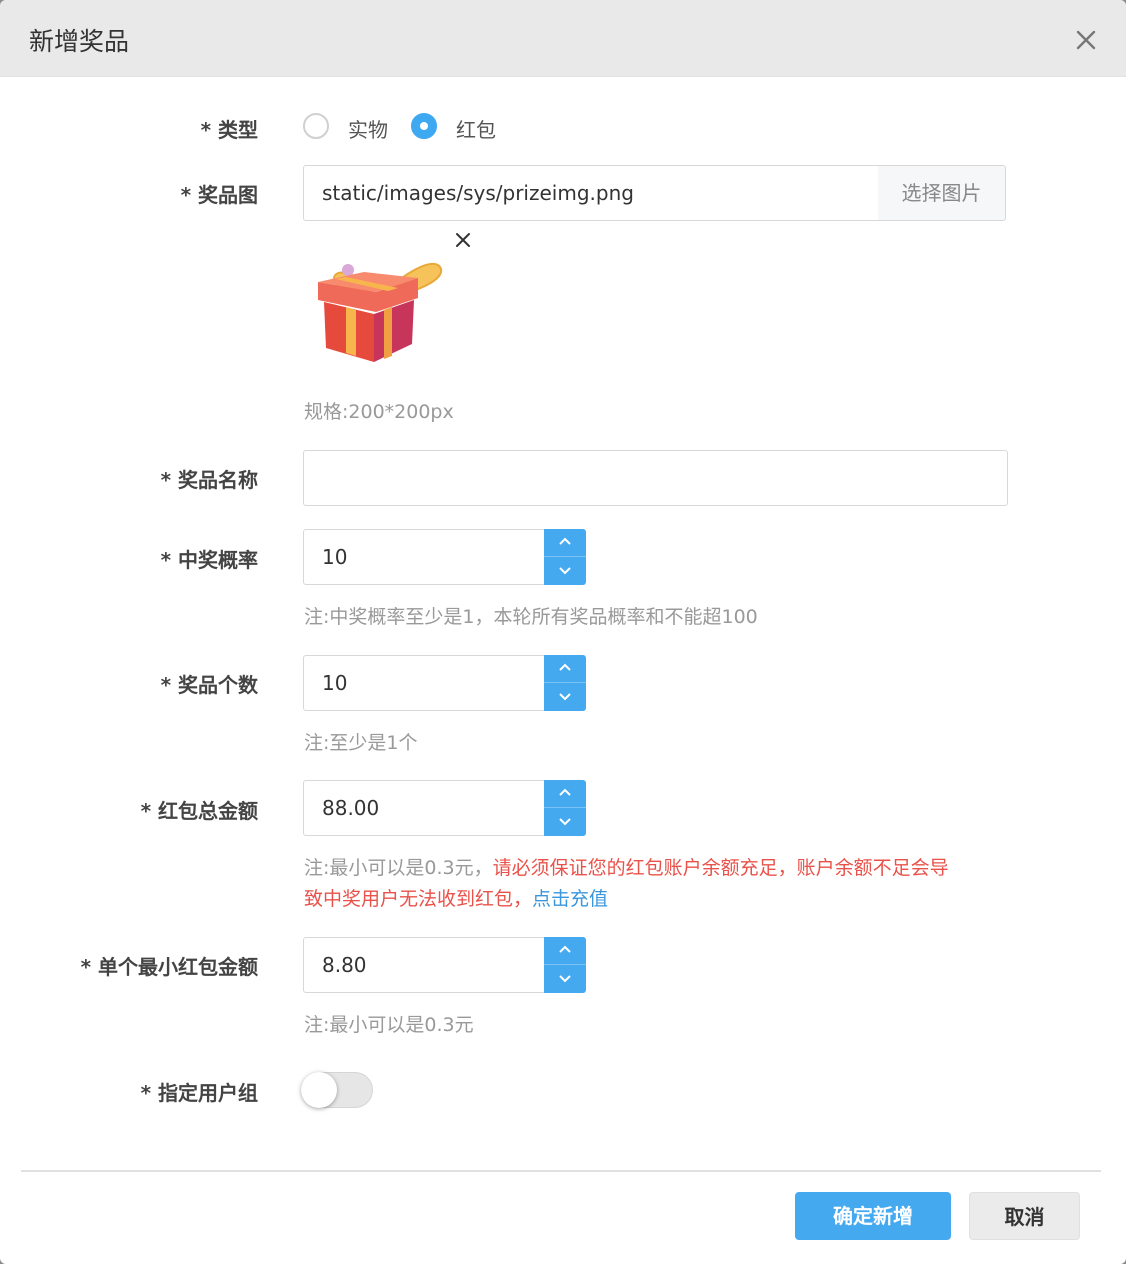 The height and width of the screenshot is (1264, 1126). I want to click on total-amount-hint-prefix: 注:最小可以是0.3元，, so click(398, 868).